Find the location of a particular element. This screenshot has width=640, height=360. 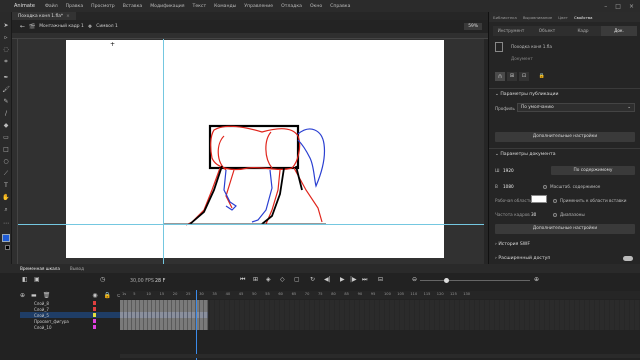

pencil-tool-icon: ✎ is located at coordinates (6, 102).